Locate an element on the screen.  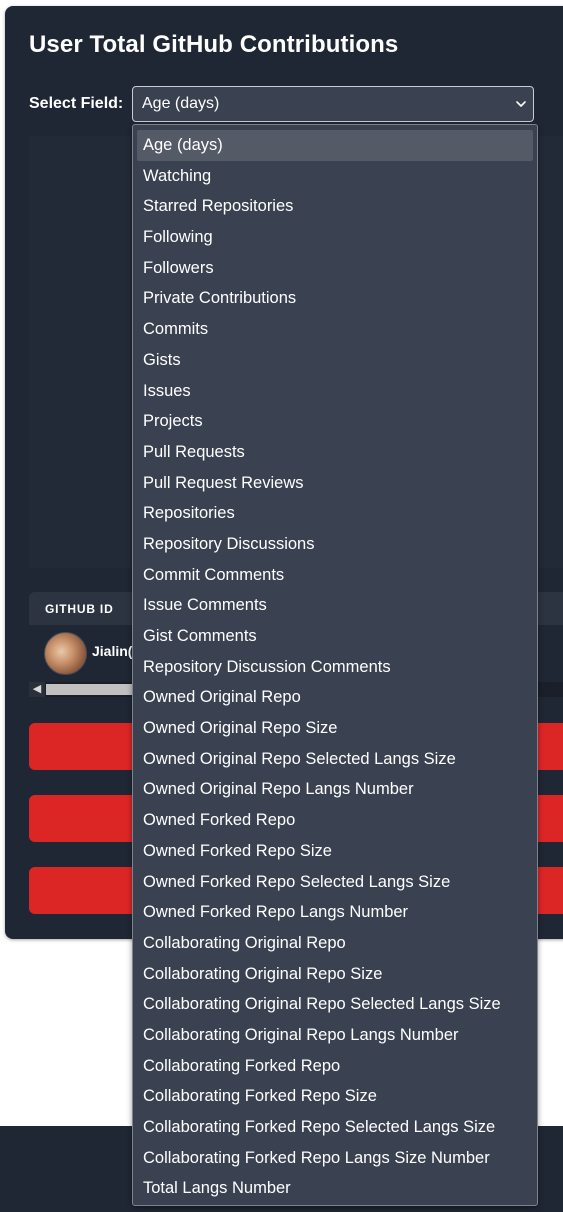
dropdown-option: Owned Forked Repo Selected Langs Size is located at coordinates (335, 882).